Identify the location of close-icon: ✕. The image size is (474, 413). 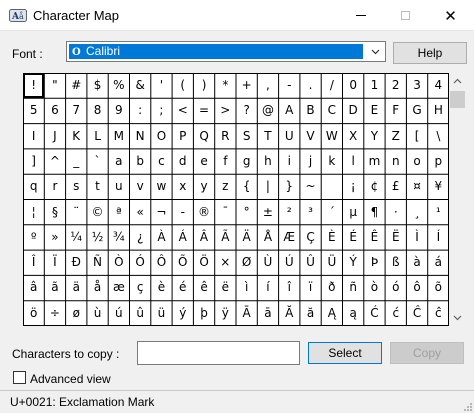
(450, 16).